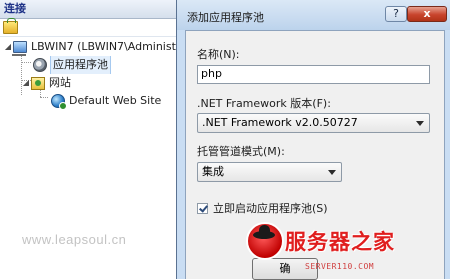  Describe the element at coordinates (280, 122) in the screenshot. I see `framework-select-value: .NET Framework v2.0.50727` at that location.